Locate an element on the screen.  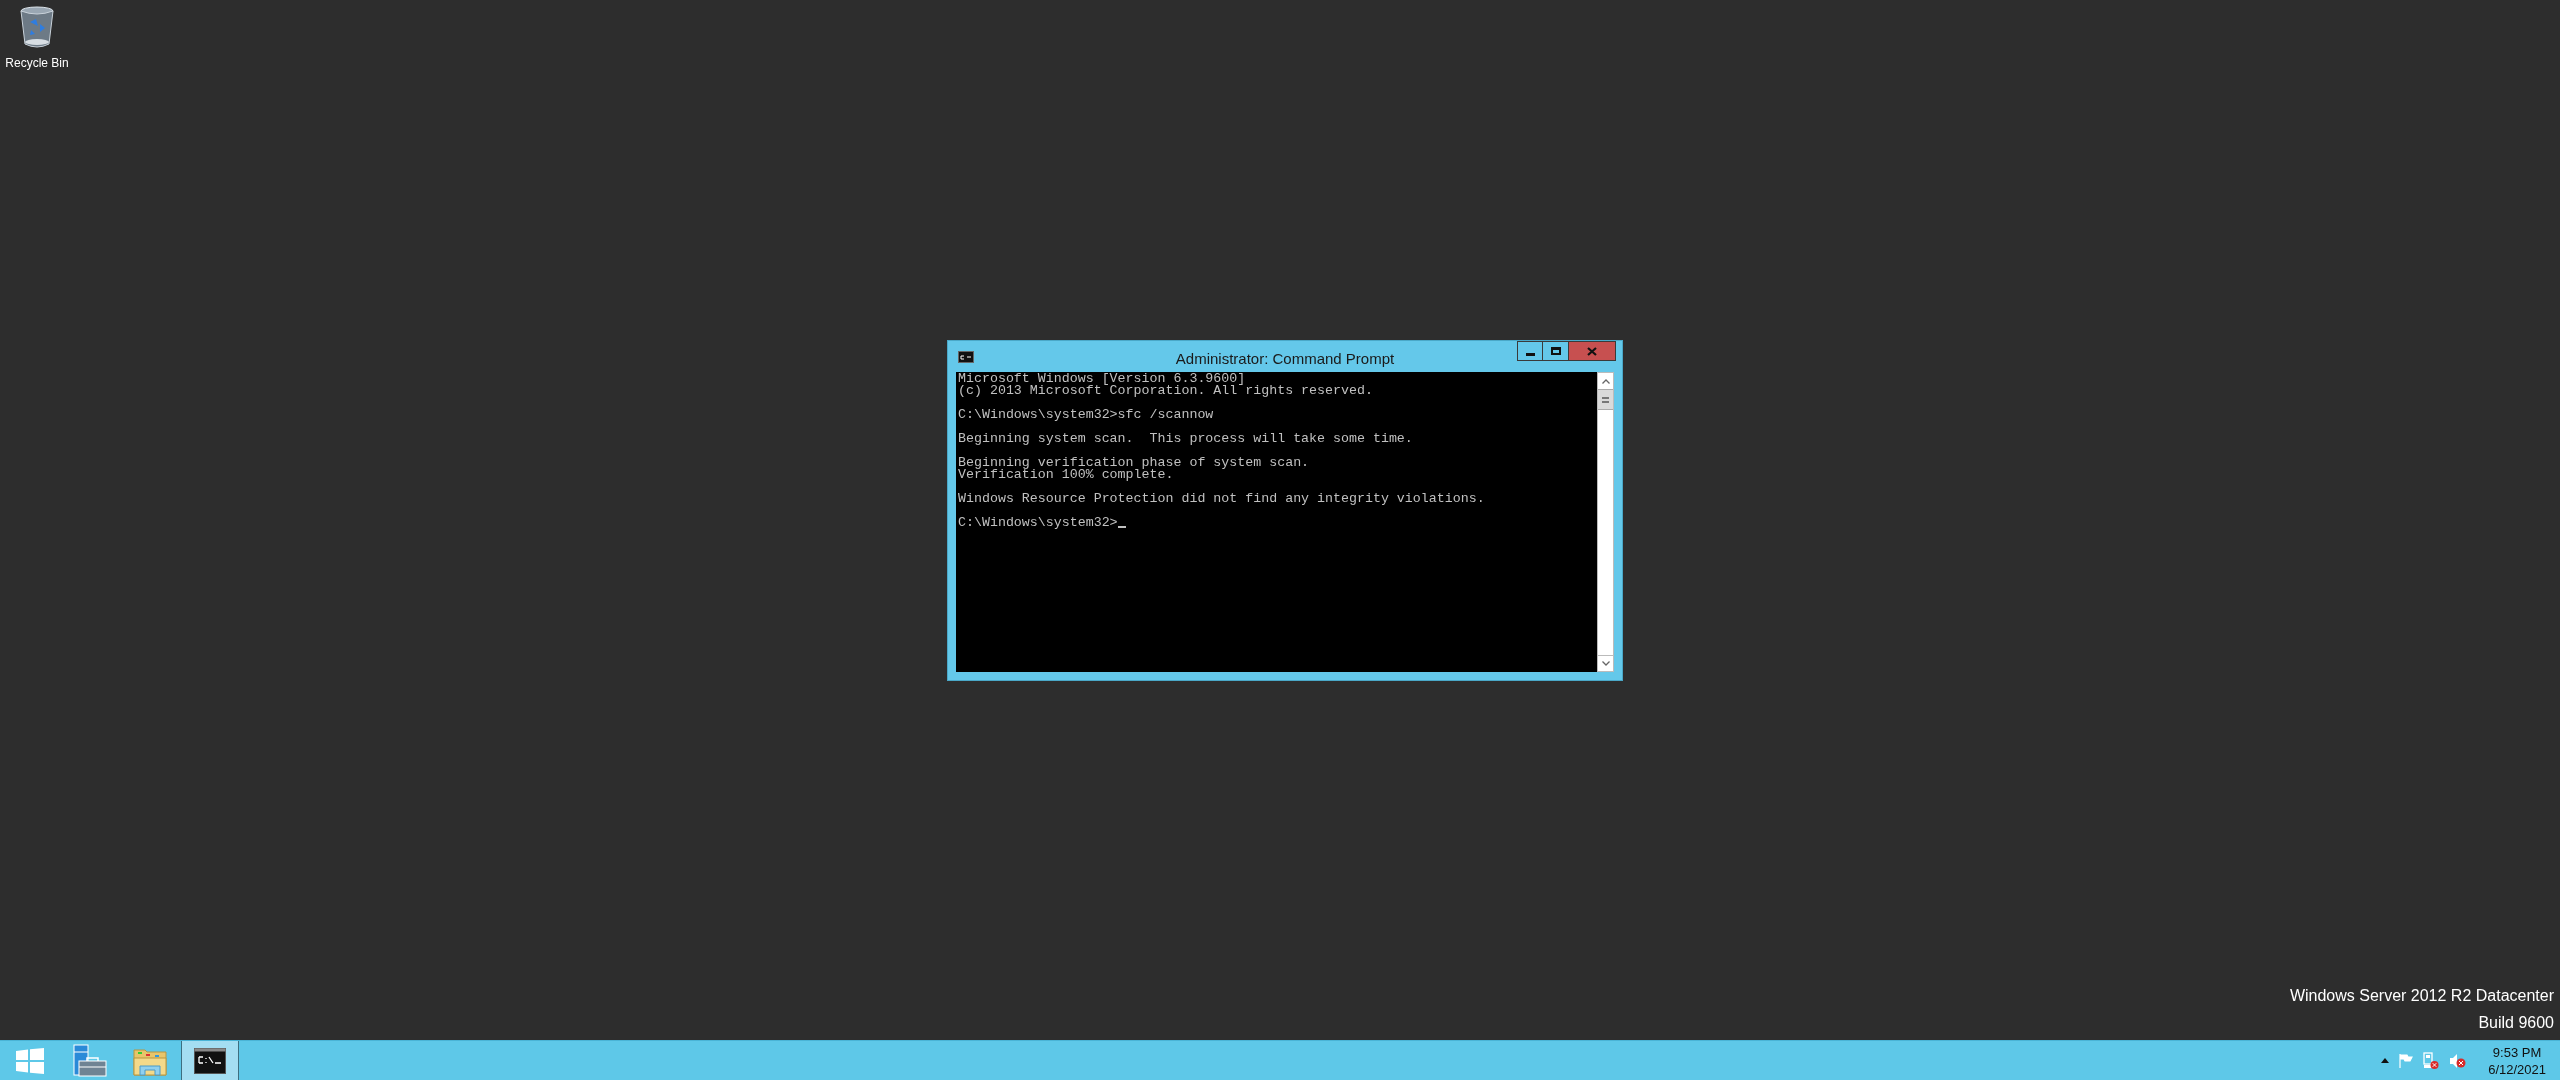
desktop-icon-label: Recycle Bin is located at coordinates (37, 63).